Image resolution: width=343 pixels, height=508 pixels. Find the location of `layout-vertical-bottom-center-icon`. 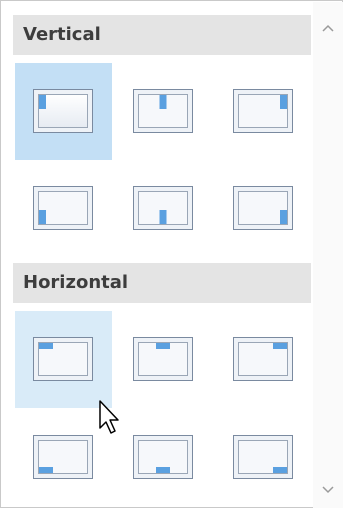

layout-vertical-bottom-center-icon is located at coordinates (163, 208).